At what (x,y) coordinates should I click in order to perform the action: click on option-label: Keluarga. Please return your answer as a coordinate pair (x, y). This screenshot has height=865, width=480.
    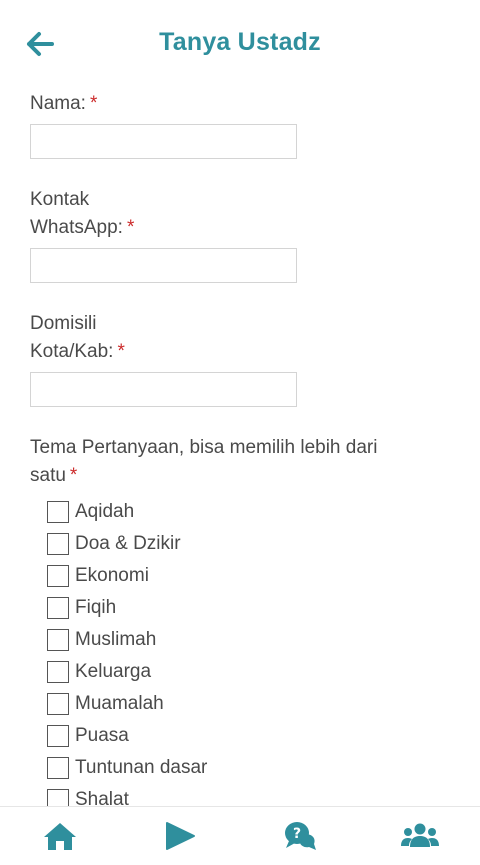
    Looking at the image, I should click on (113, 671).